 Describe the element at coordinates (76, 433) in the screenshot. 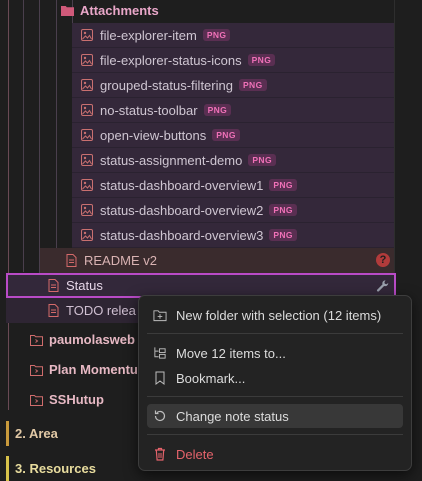

I see `folder-area: 2. Area` at that location.